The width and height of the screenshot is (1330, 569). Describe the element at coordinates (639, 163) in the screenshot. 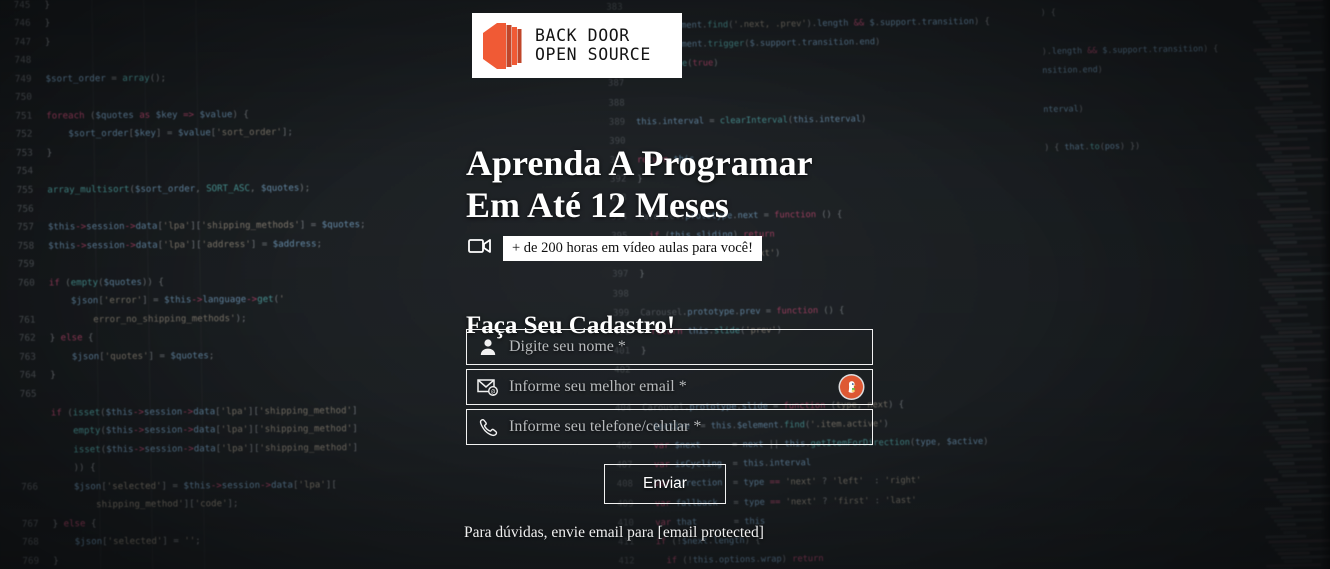

I see `headline-line-1: Aprenda A Programar` at that location.